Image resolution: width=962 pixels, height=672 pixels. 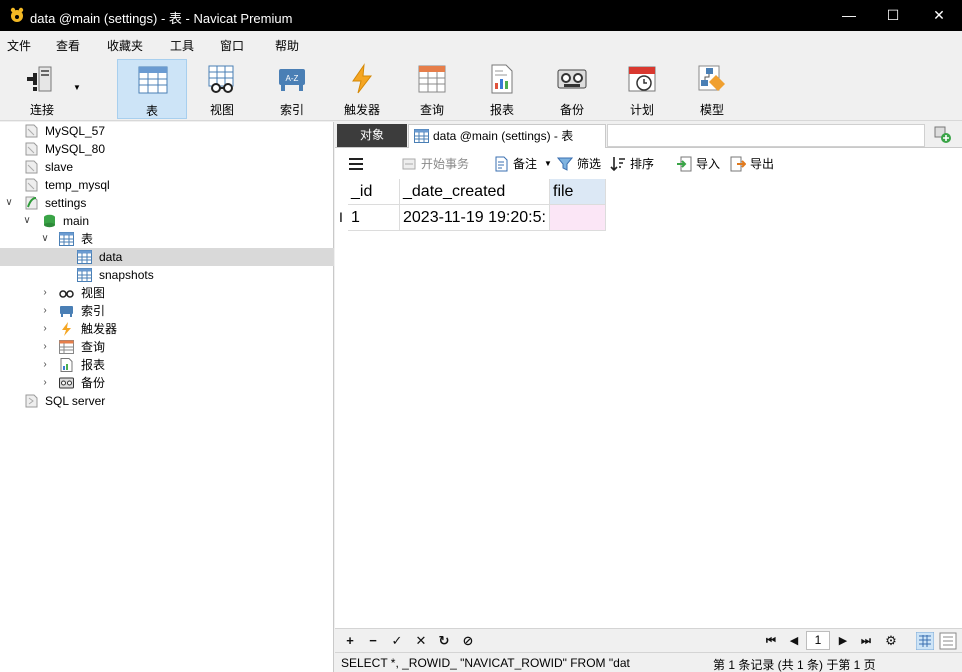 I want to click on tree-item-temp-mysql: temp_mysql, so click(x=167, y=185).